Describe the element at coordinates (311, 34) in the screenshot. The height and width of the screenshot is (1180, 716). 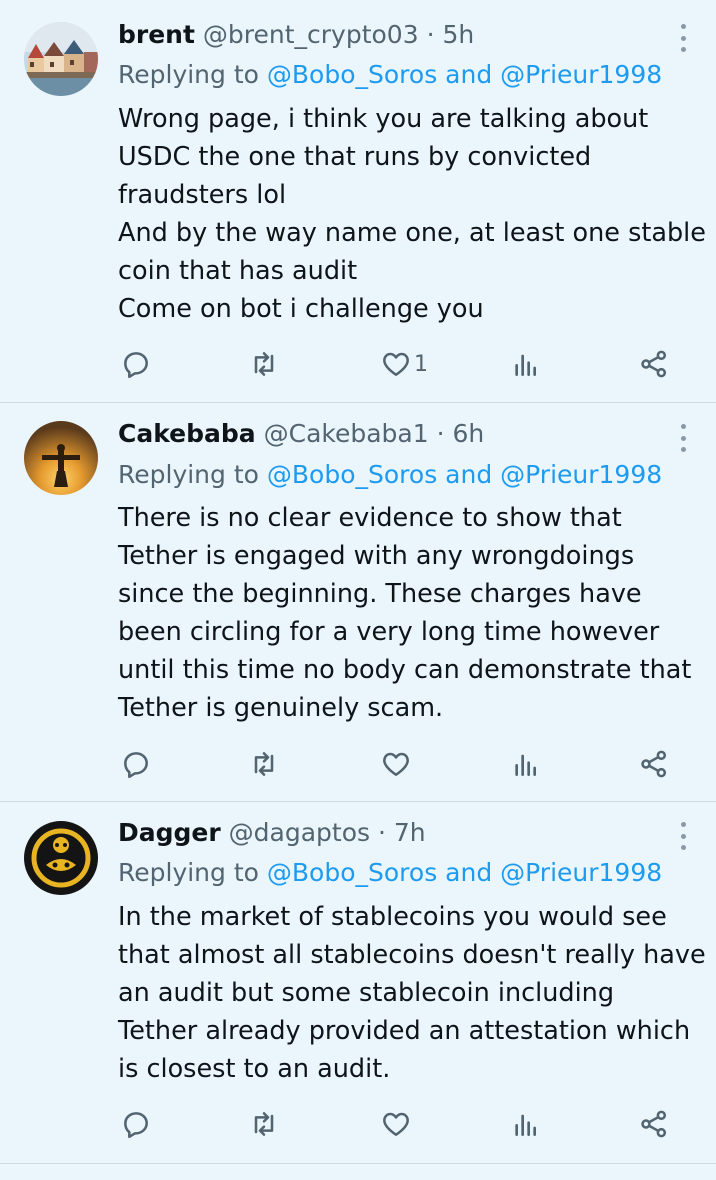
I see `user-handle: @brent_crypto03` at that location.